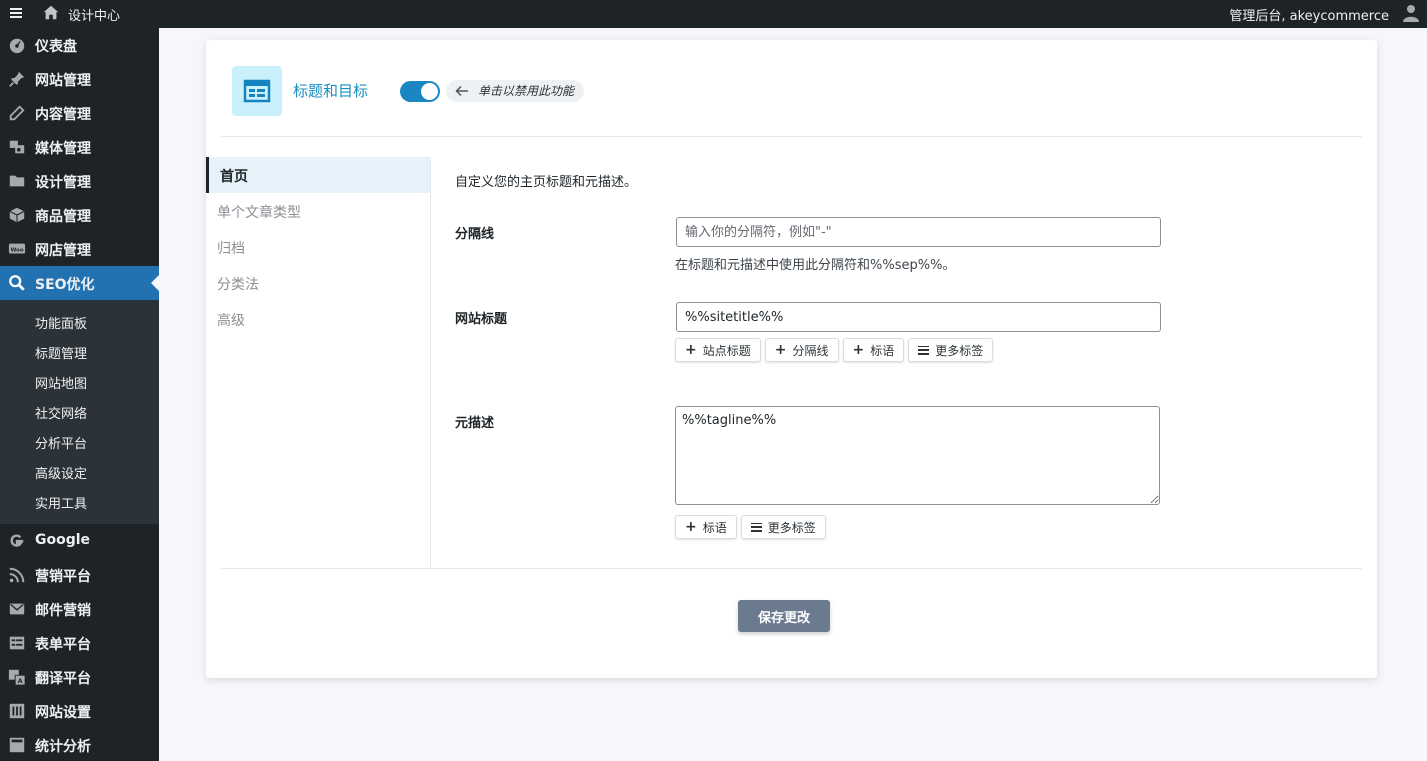  Describe the element at coordinates (79, 575) in the screenshot. I see `sidebar-item-marketing: 营销平台` at that location.